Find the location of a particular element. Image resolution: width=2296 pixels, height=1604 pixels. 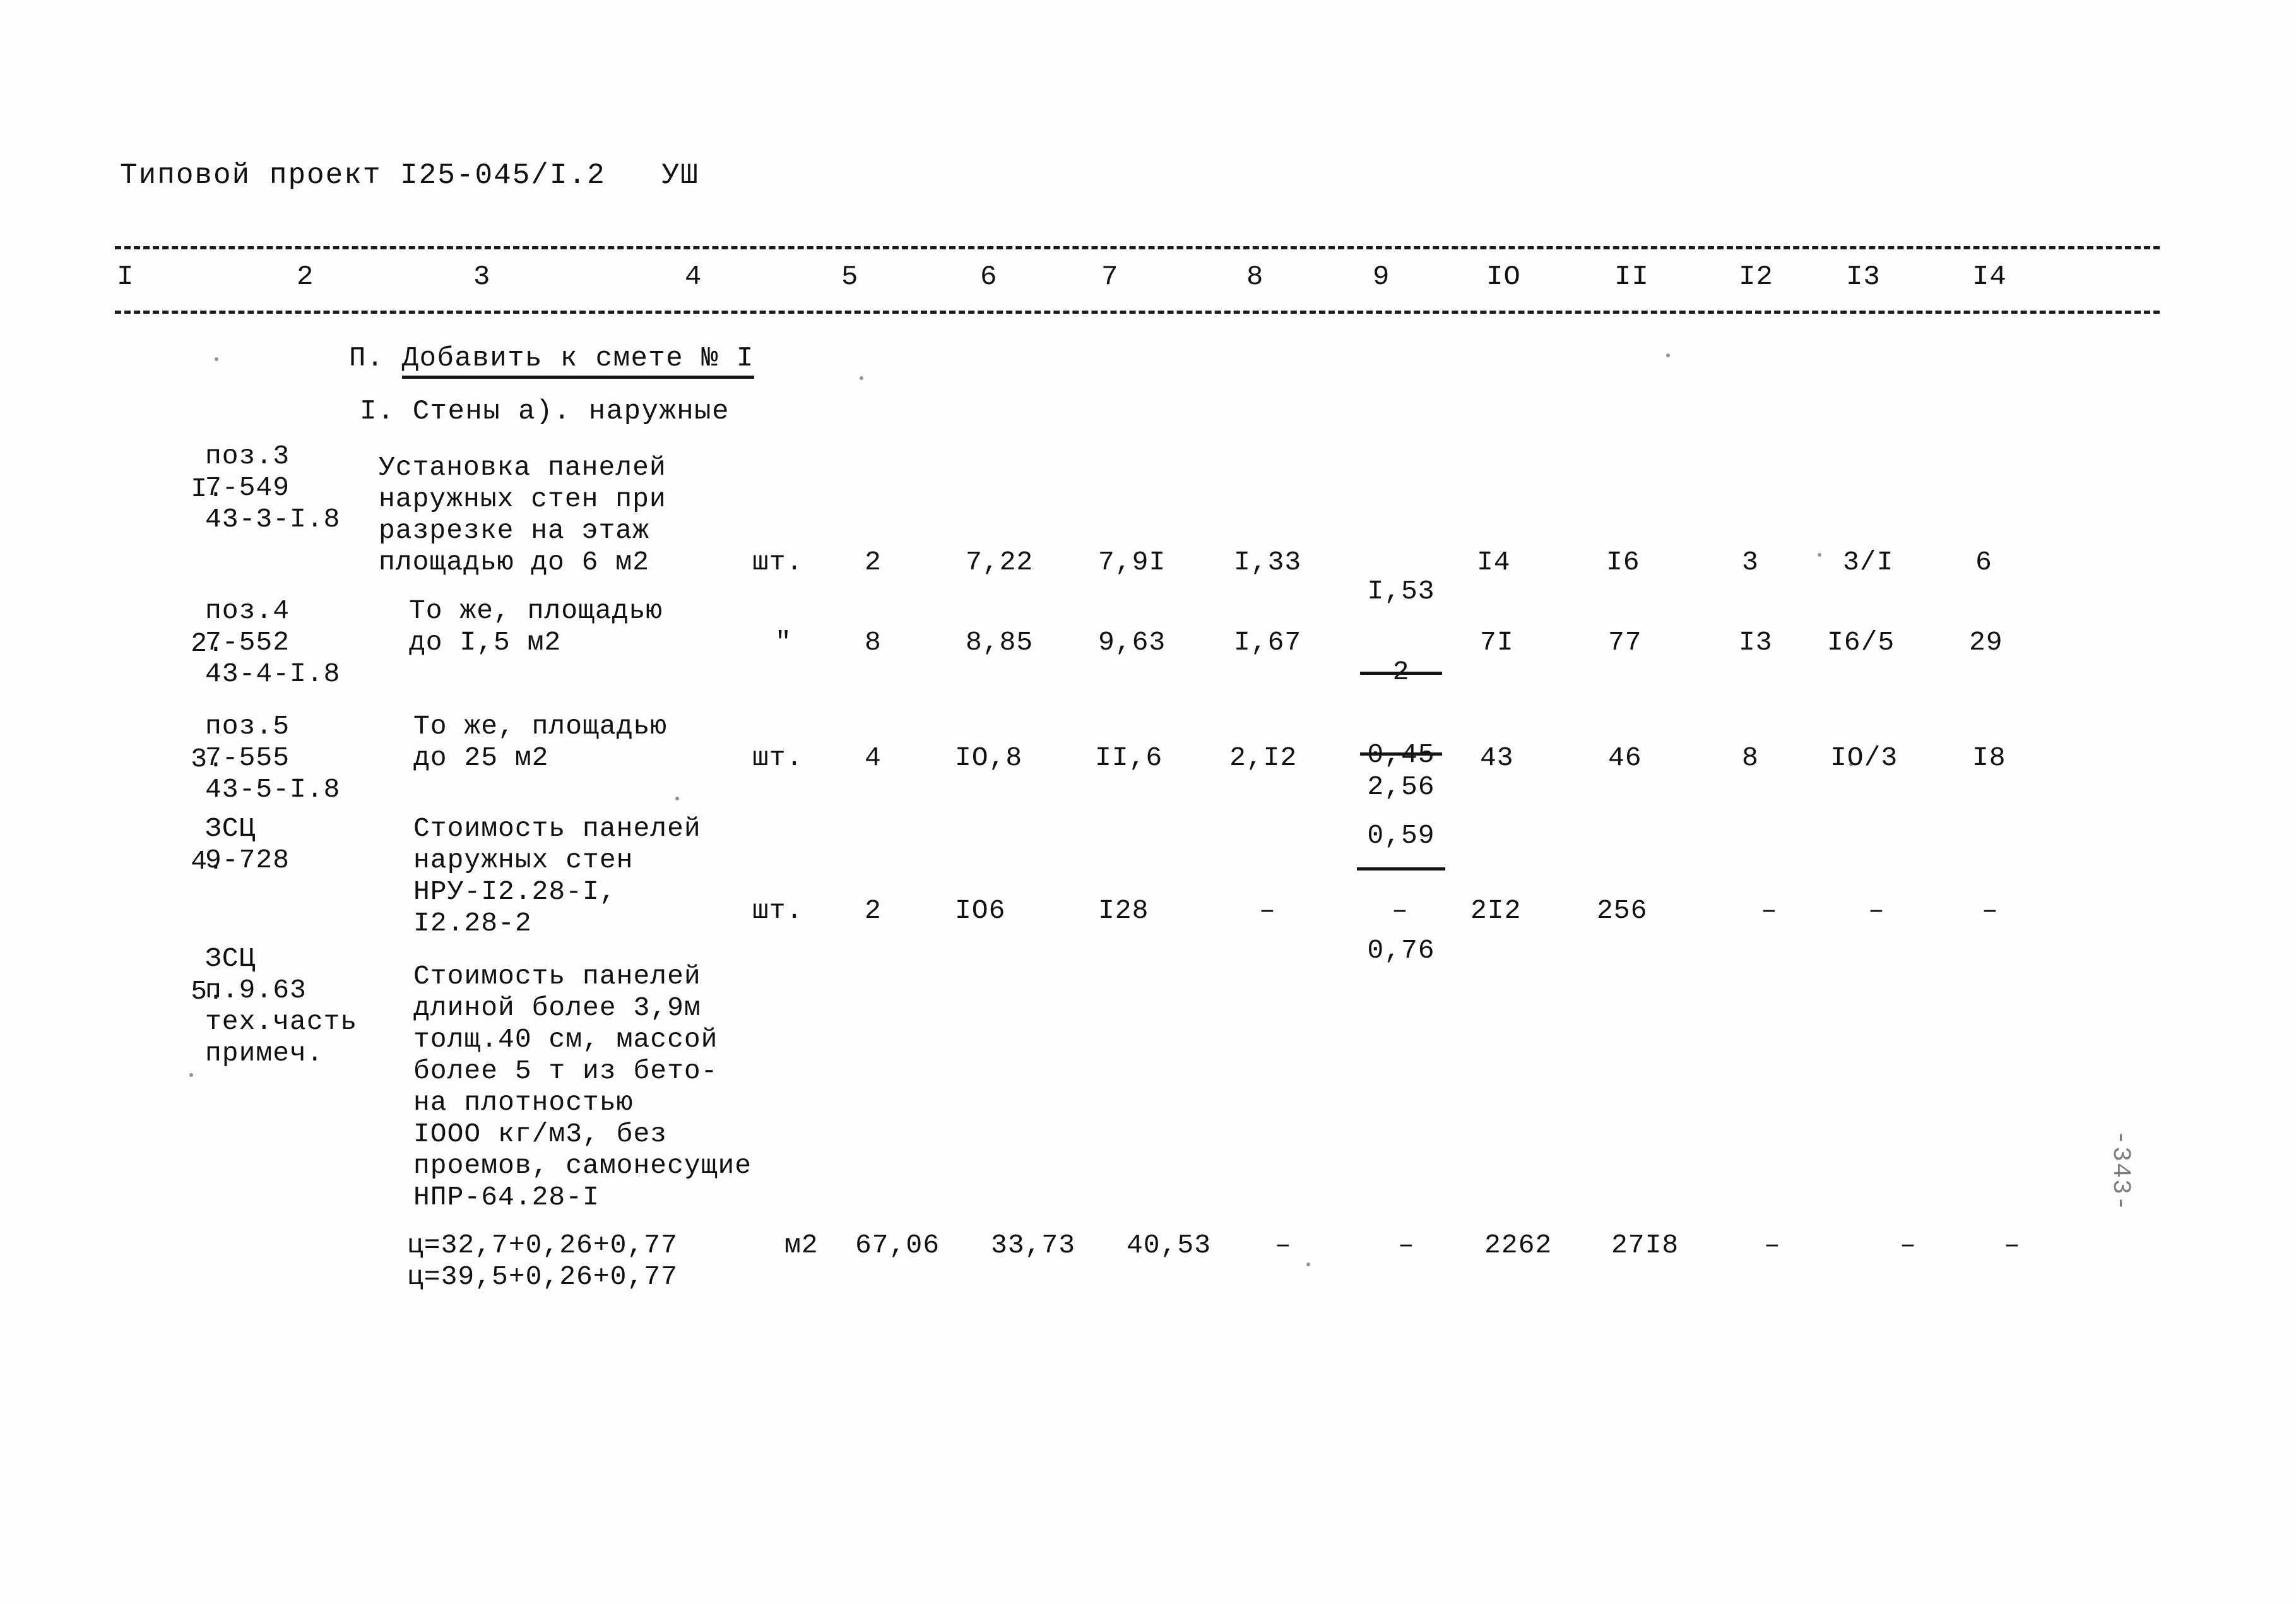

row-value-6: 7,22 is located at coordinates (1000, 562).